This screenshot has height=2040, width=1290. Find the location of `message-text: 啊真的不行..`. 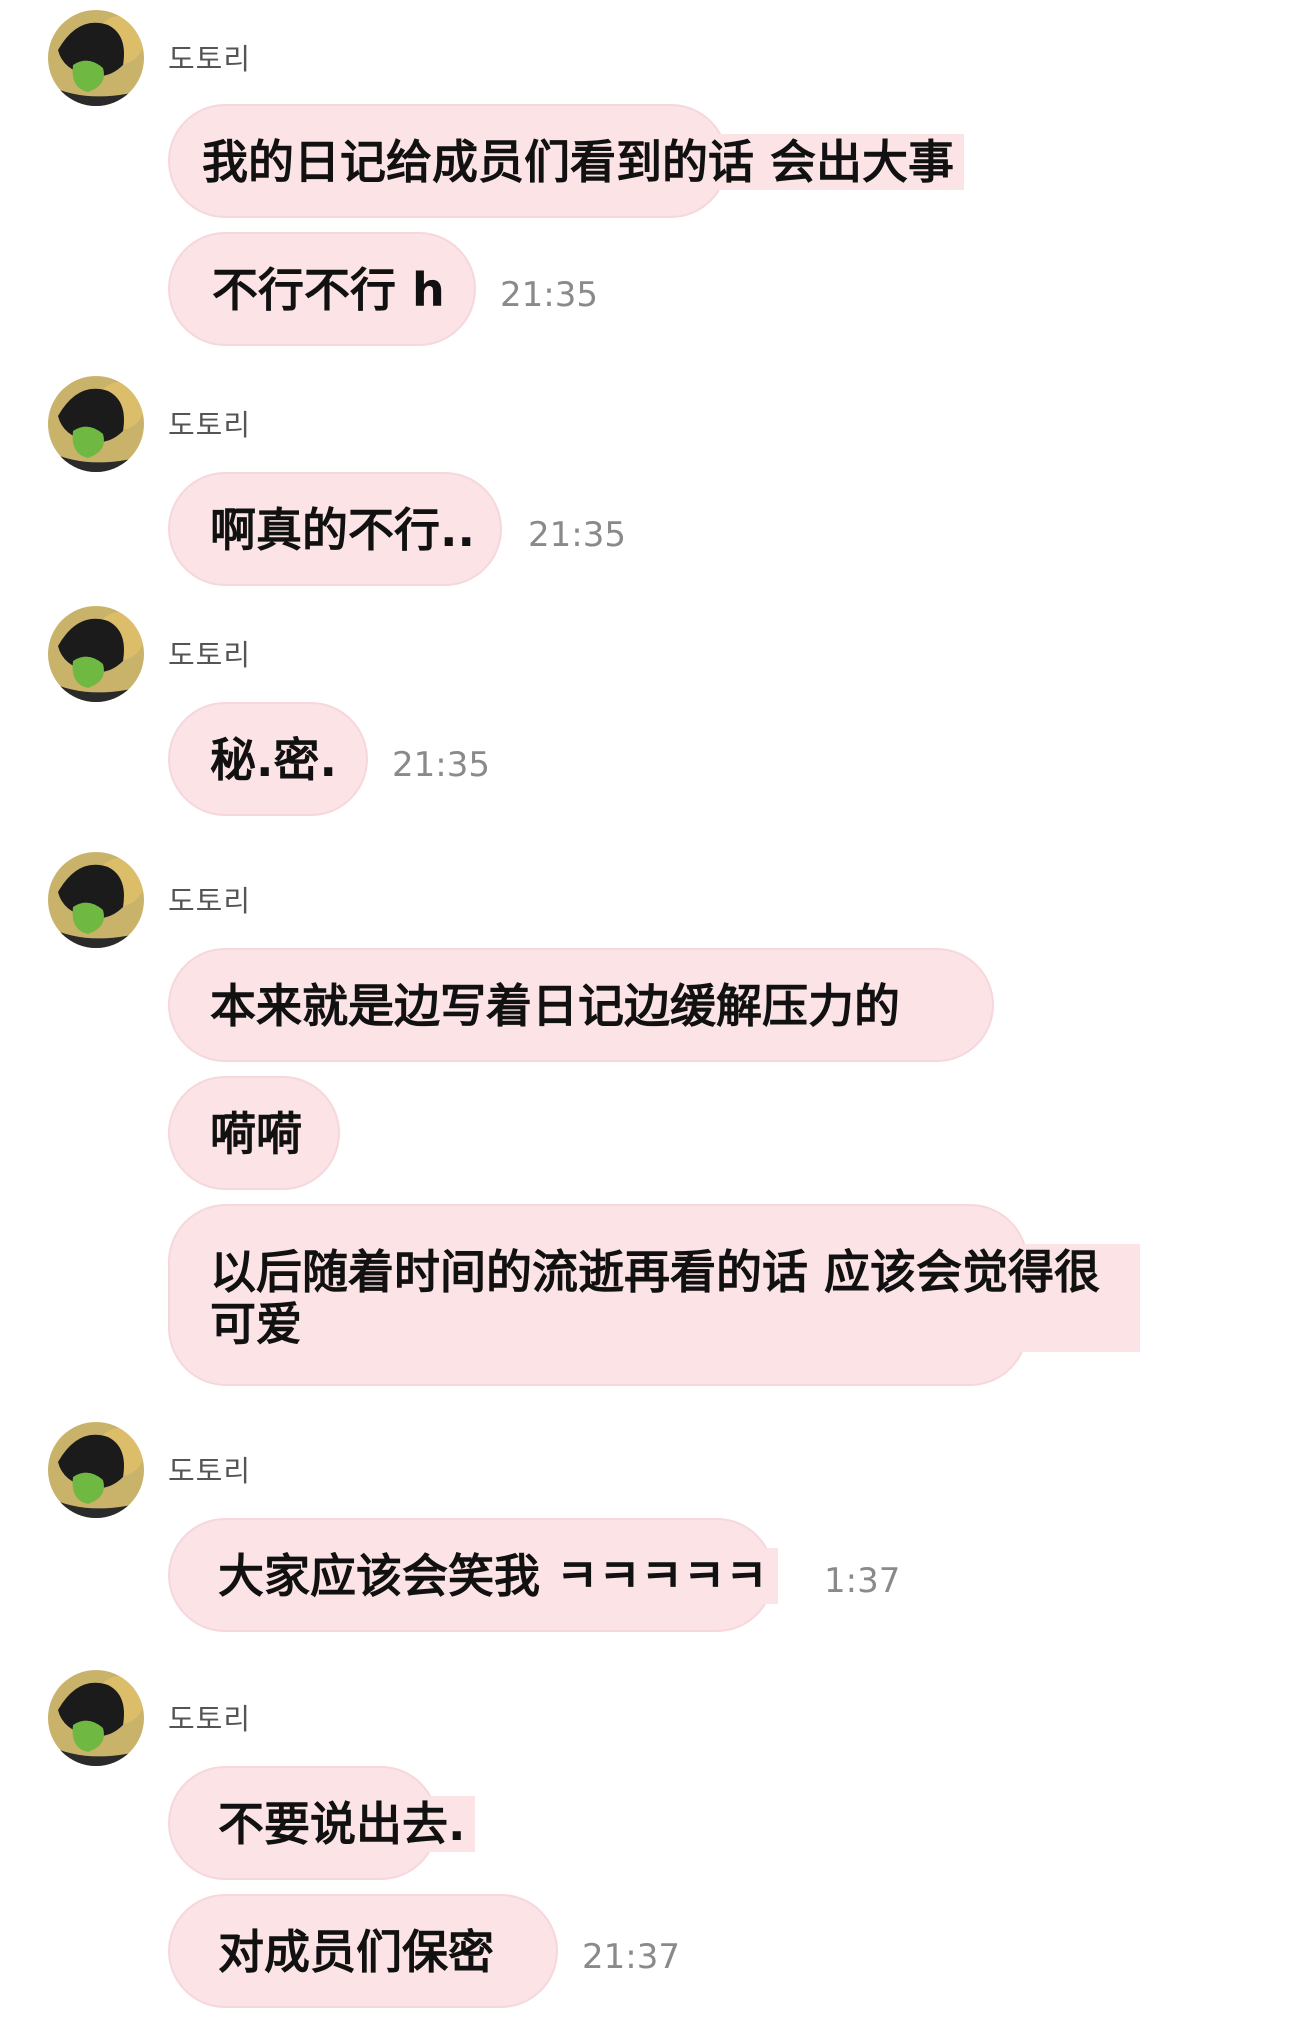

message-text: 啊真的不行.. is located at coordinates (344, 530).